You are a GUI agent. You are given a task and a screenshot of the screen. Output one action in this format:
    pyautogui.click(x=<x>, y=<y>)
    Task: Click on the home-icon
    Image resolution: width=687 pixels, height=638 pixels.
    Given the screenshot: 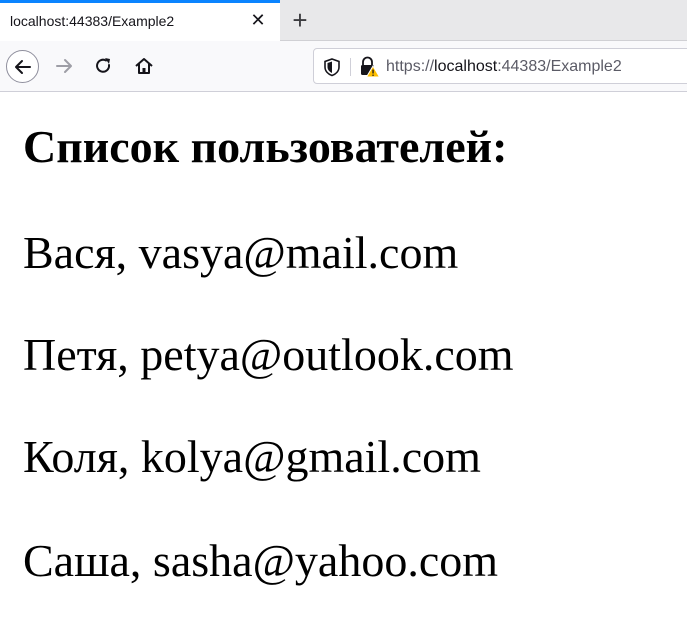 What is the action you would take?
    pyautogui.click(x=144, y=66)
    